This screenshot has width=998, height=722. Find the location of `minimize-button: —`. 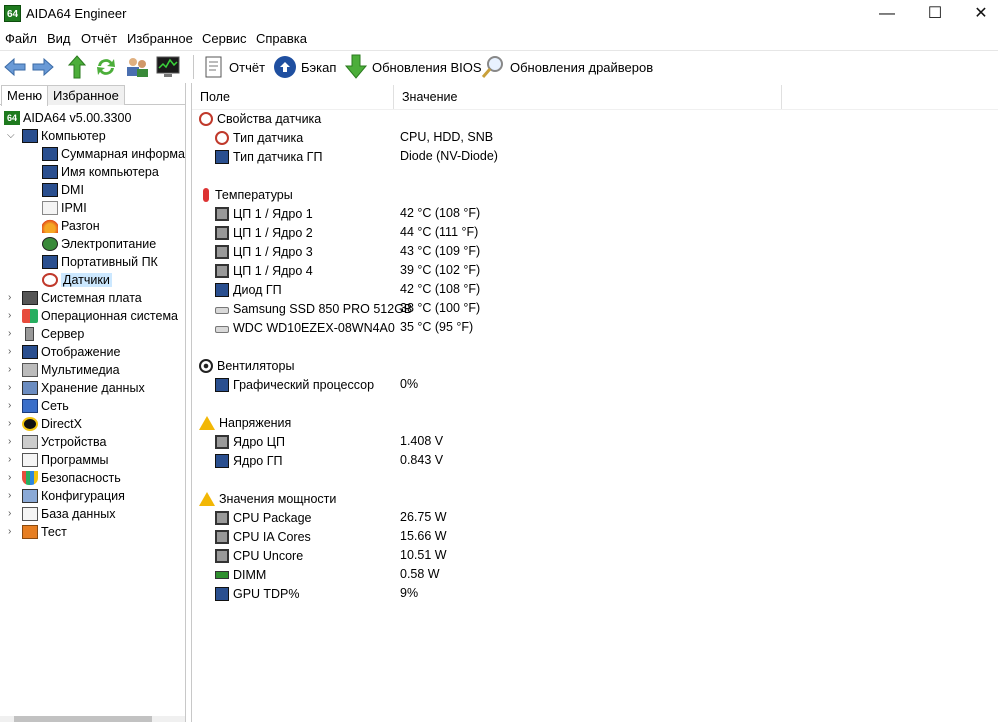

minimize-button: — is located at coordinates (887, 14).